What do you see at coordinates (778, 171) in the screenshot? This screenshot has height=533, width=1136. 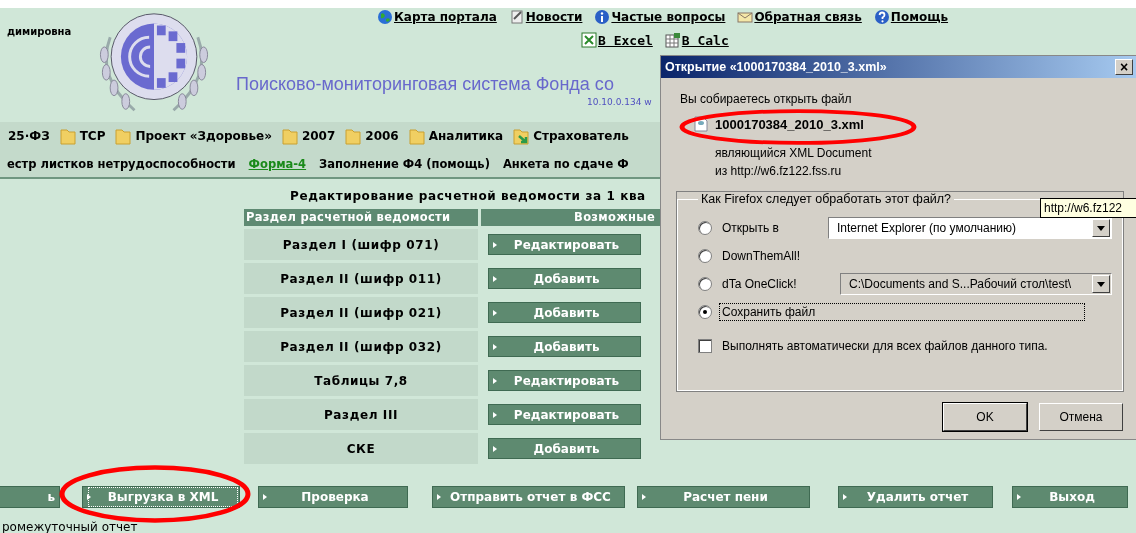 I see `file-source: из http://w6.fz122.fss.ru` at bounding box center [778, 171].